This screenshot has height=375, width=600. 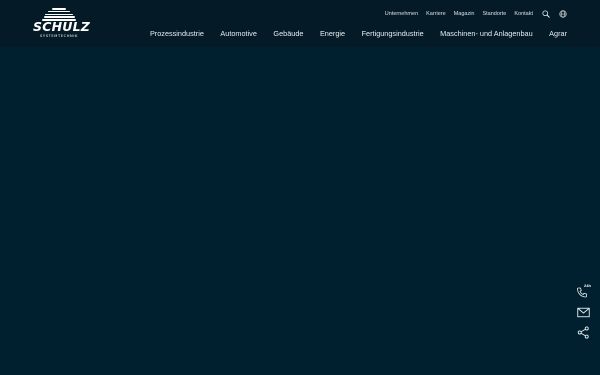 What do you see at coordinates (177, 34) in the screenshot?
I see `nav-prozessindustrie: Prozessindustrie` at bounding box center [177, 34].